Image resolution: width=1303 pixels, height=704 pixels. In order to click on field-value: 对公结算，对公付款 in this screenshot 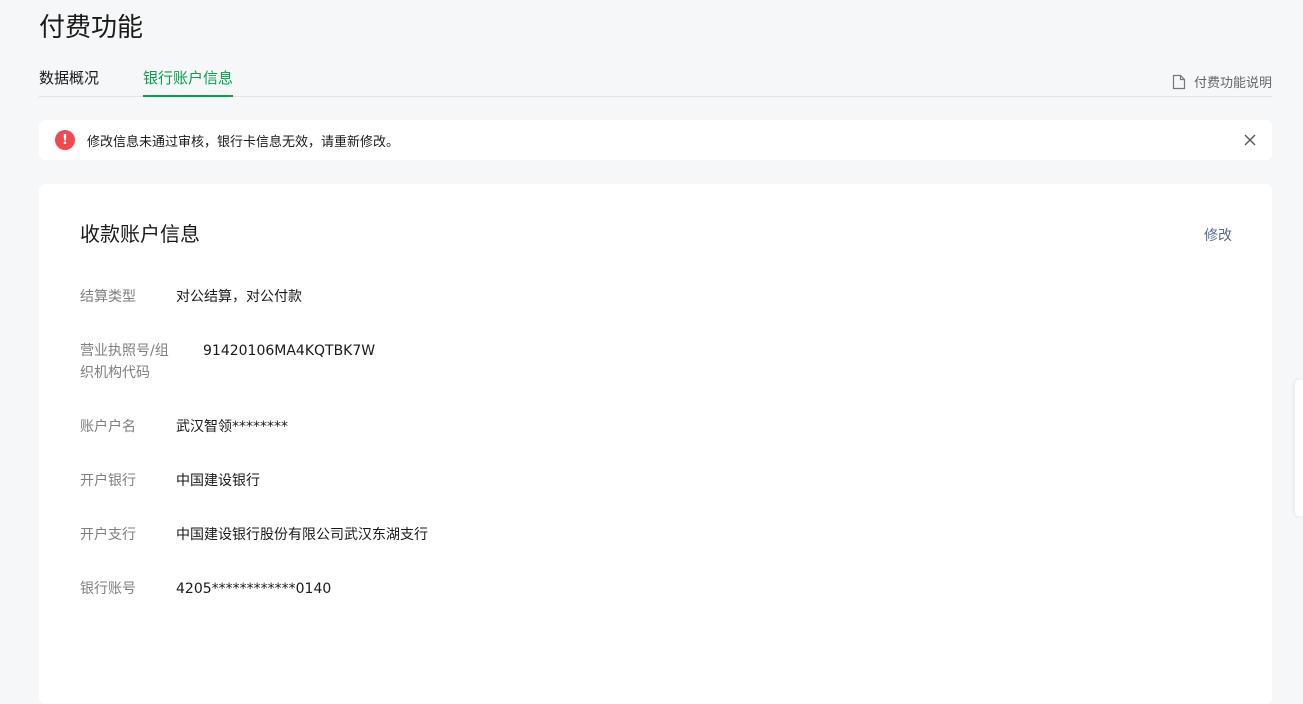, I will do `click(239, 297)`.